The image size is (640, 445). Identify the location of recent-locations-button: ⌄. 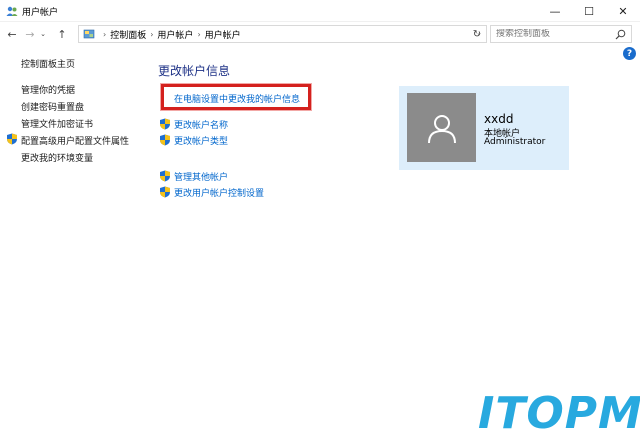
(43, 34).